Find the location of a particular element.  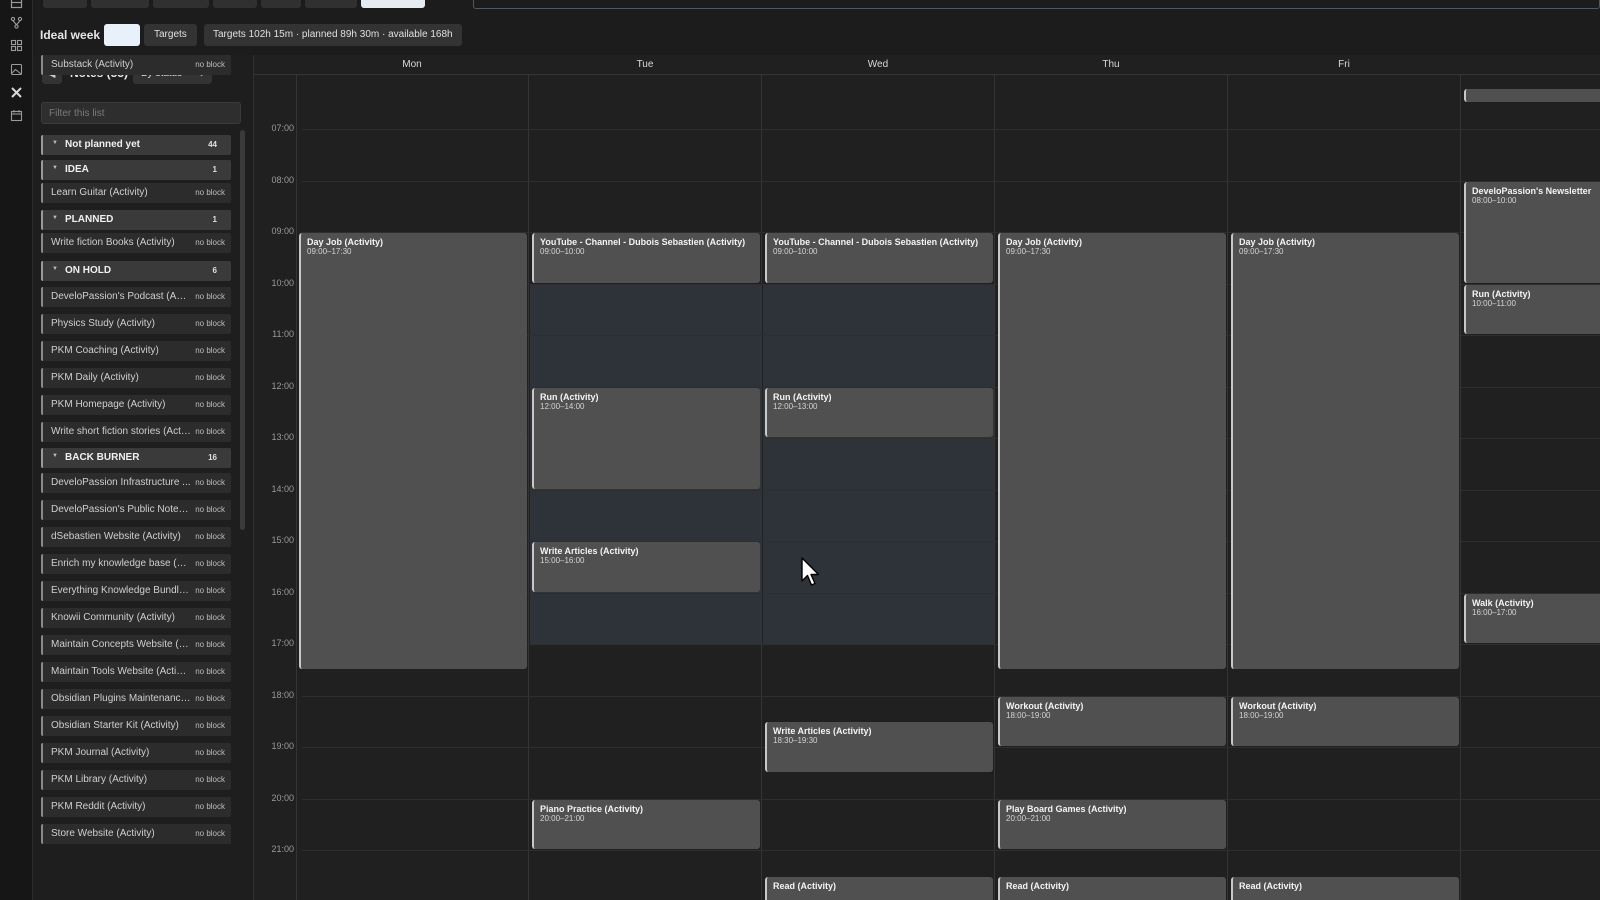

event-time: 10:00–11:00 is located at coordinates (1494, 303).